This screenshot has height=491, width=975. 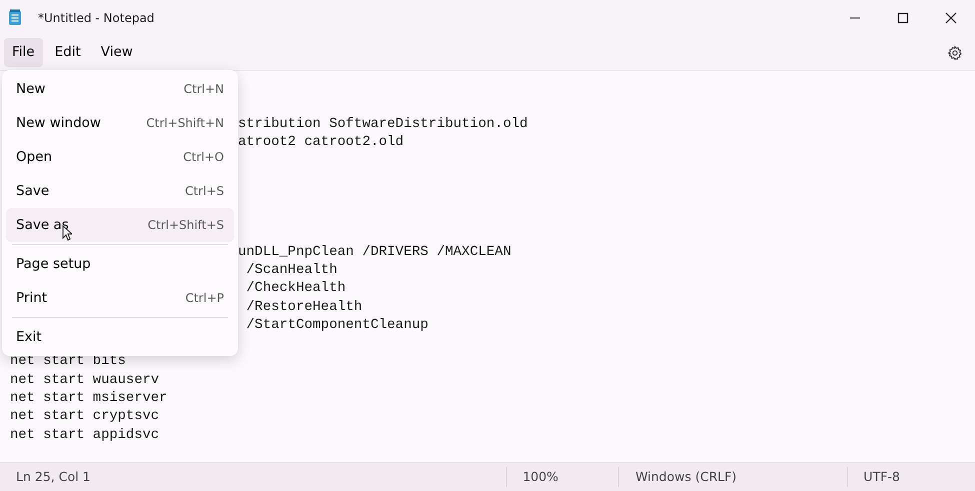 I want to click on maximize-icon, so click(x=903, y=18).